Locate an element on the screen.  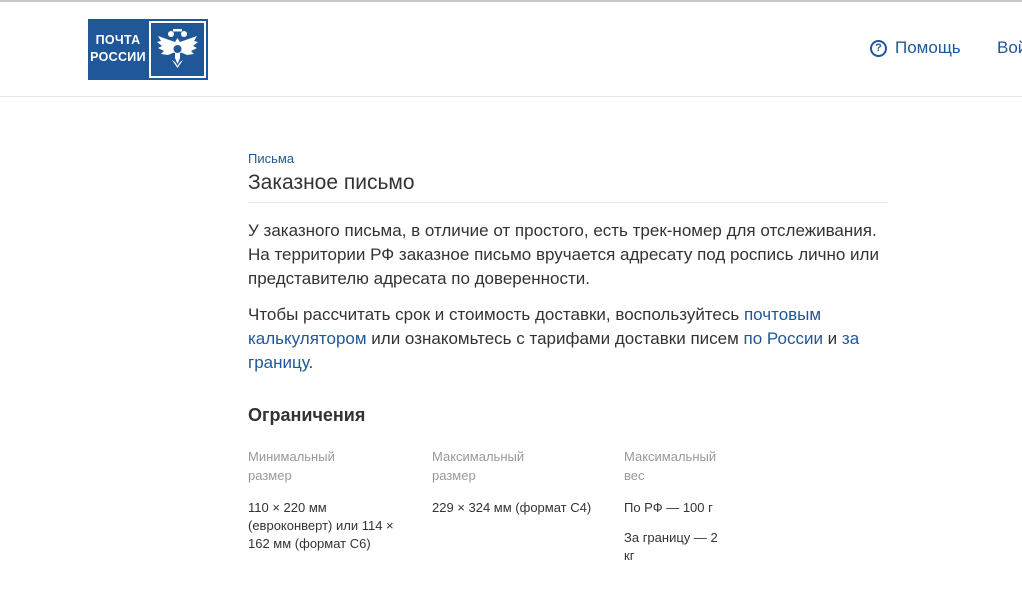
help-link: ? Помощь is located at coordinates (915, 48).